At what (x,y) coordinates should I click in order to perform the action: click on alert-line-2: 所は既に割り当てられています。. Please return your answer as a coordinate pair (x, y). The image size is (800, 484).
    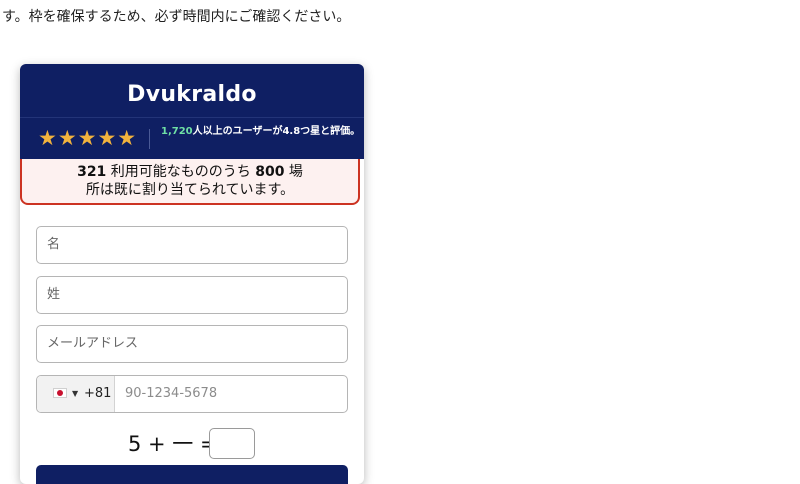
    Looking at the image, I should click on (190, 190).